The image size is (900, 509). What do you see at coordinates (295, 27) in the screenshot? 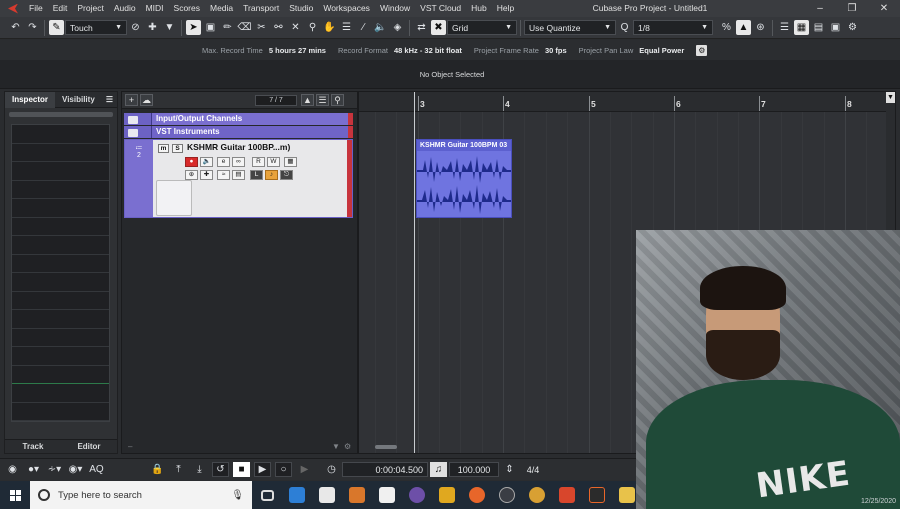
I see `mute-tool-icon: ✕` at bounding box center [295, 27].